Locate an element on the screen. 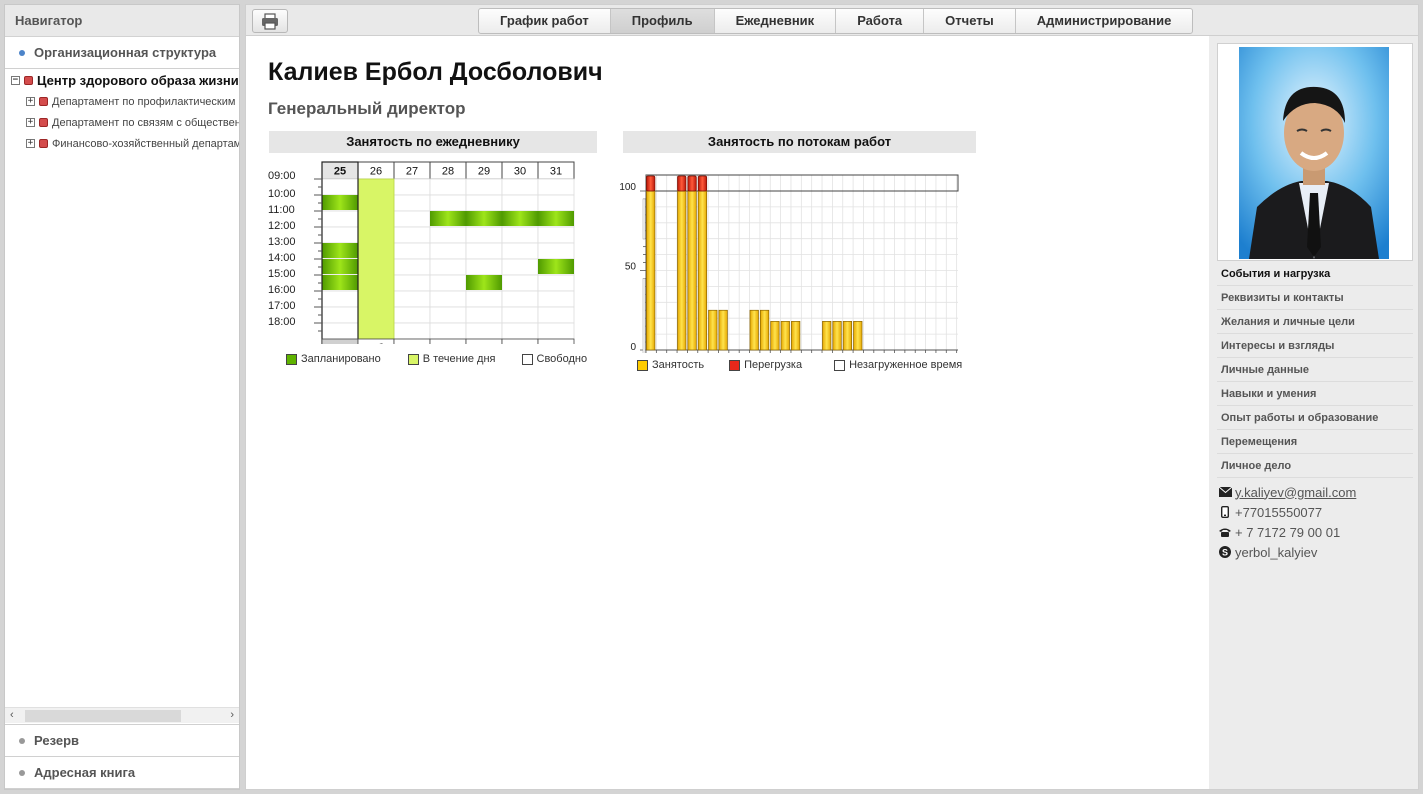 This screenshot has height=794, width=1423. person-position: Генеральный директор is located at coordinates (367, 108).